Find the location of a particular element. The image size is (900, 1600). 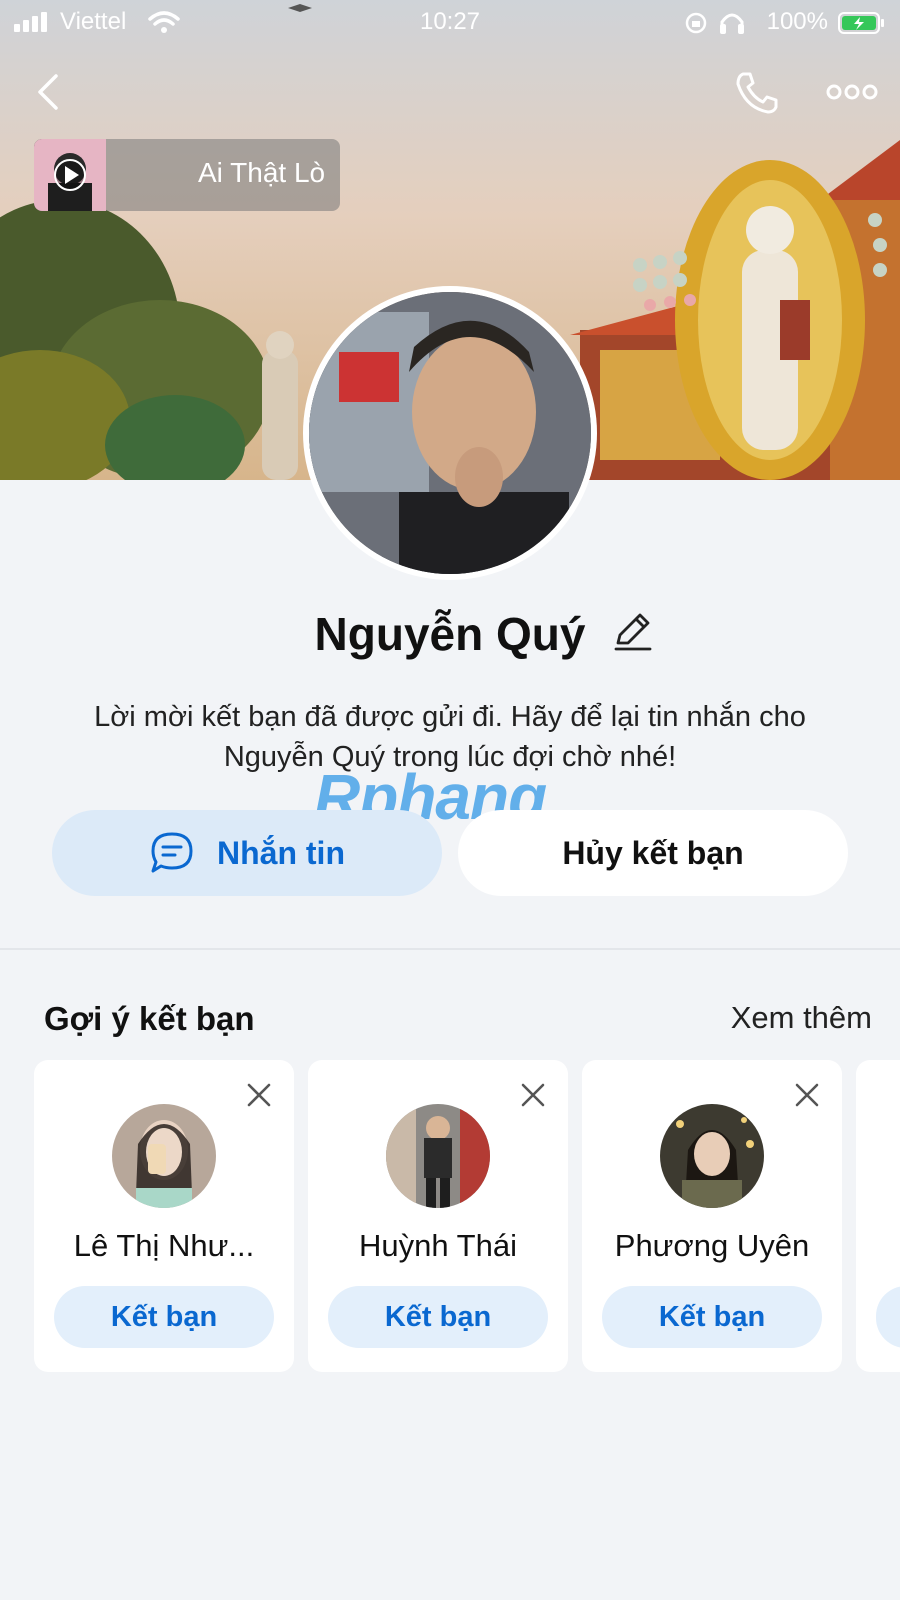

orientation-lock-icon is located at coordinates (696, 23).